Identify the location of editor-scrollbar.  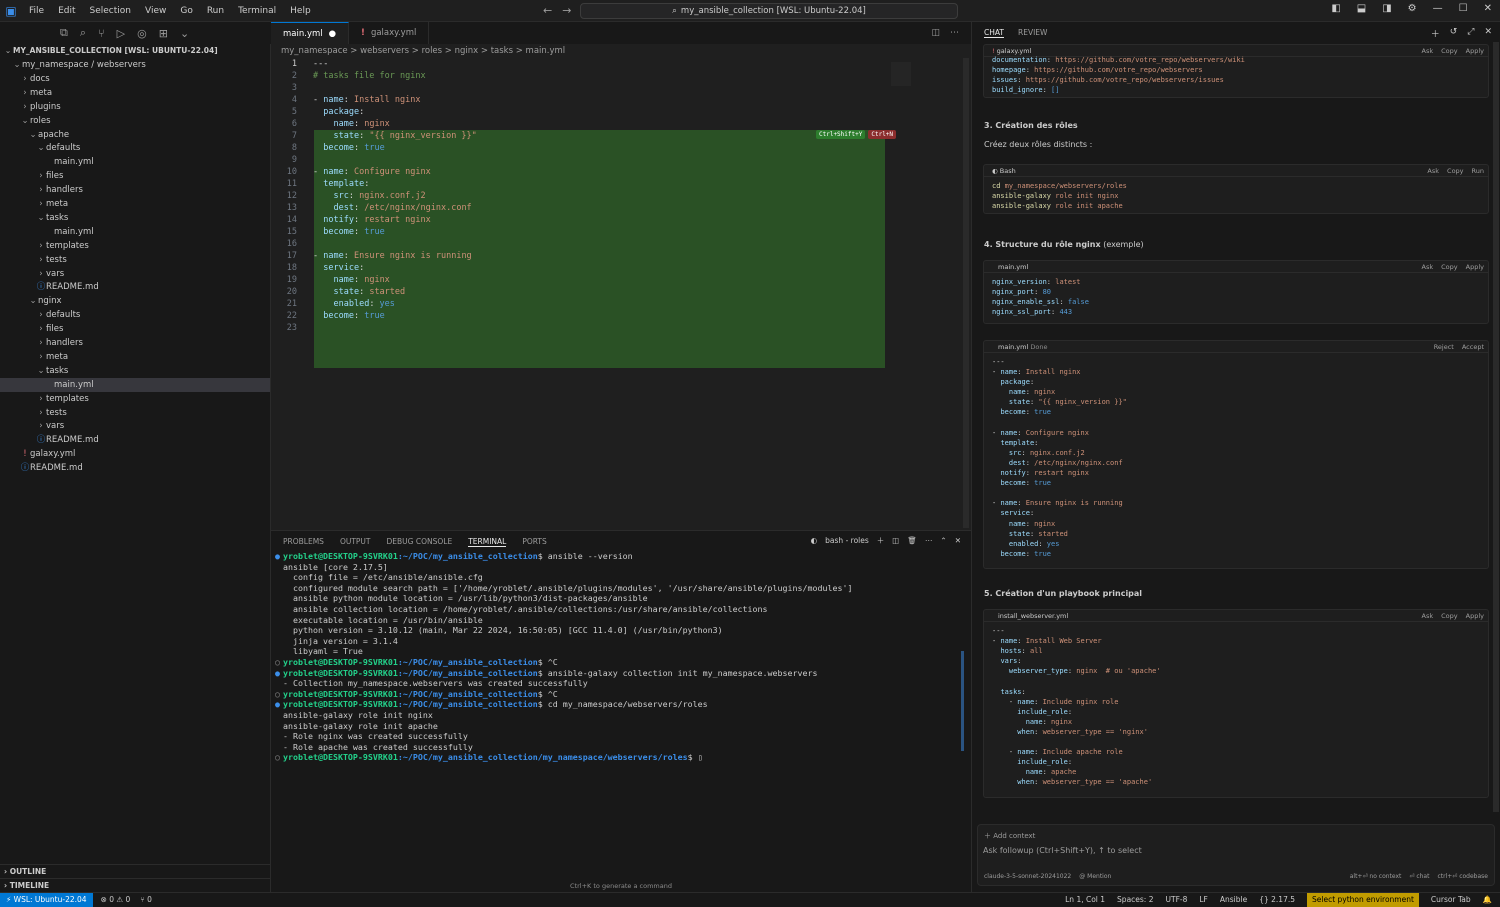
(966, 293).